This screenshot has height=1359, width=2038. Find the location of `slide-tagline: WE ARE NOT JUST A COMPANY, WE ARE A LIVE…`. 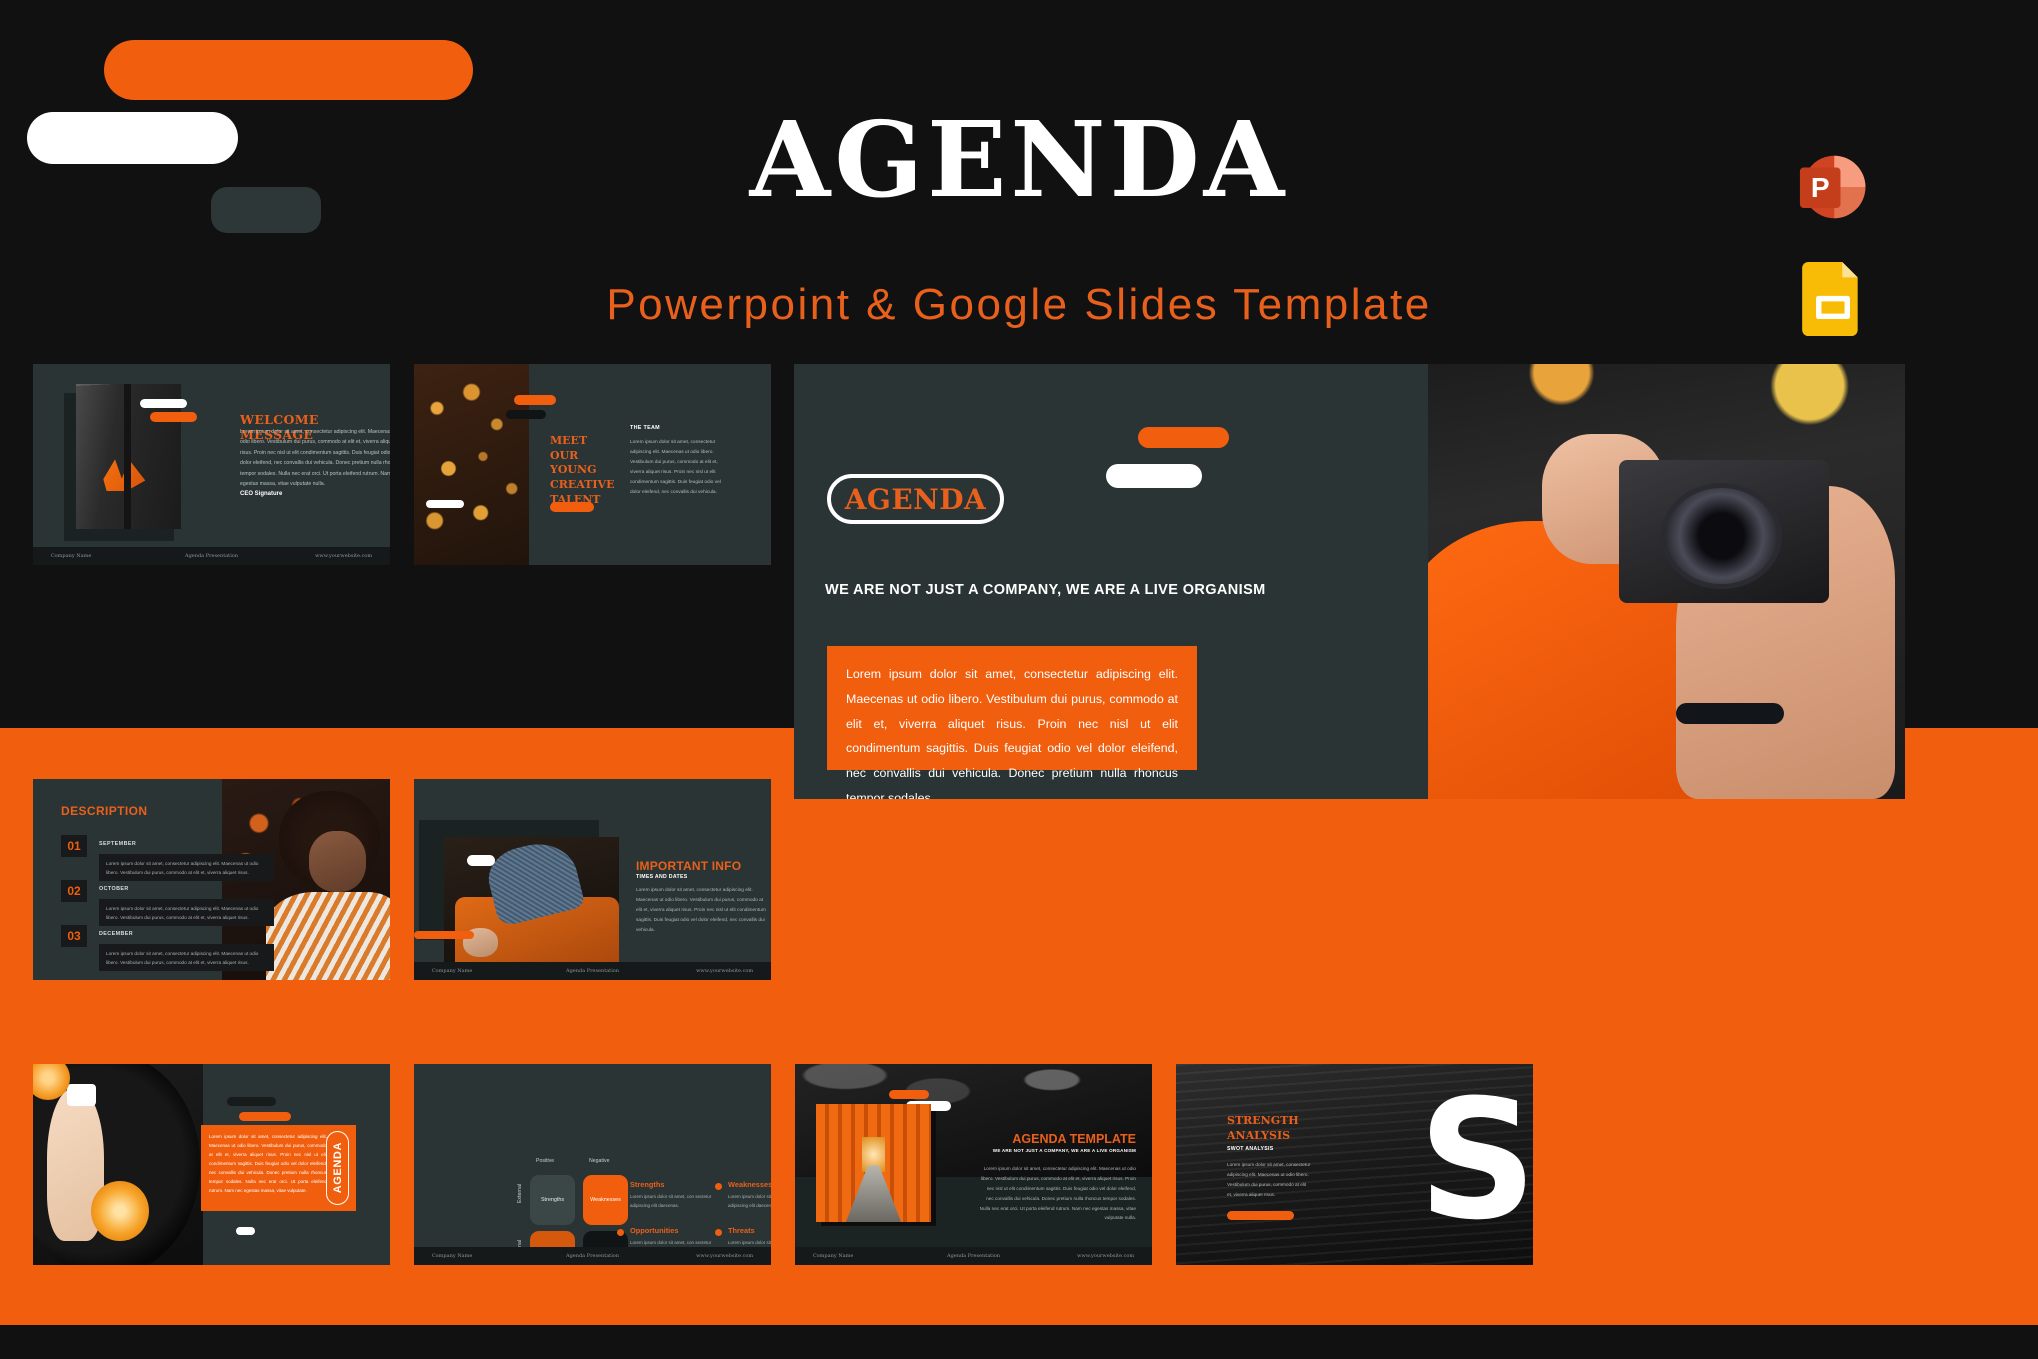

slide-tagline: WE ARE NOT JUST A COMPANY, WE ARE A LIVE… is located at coordinates (1045, 590).